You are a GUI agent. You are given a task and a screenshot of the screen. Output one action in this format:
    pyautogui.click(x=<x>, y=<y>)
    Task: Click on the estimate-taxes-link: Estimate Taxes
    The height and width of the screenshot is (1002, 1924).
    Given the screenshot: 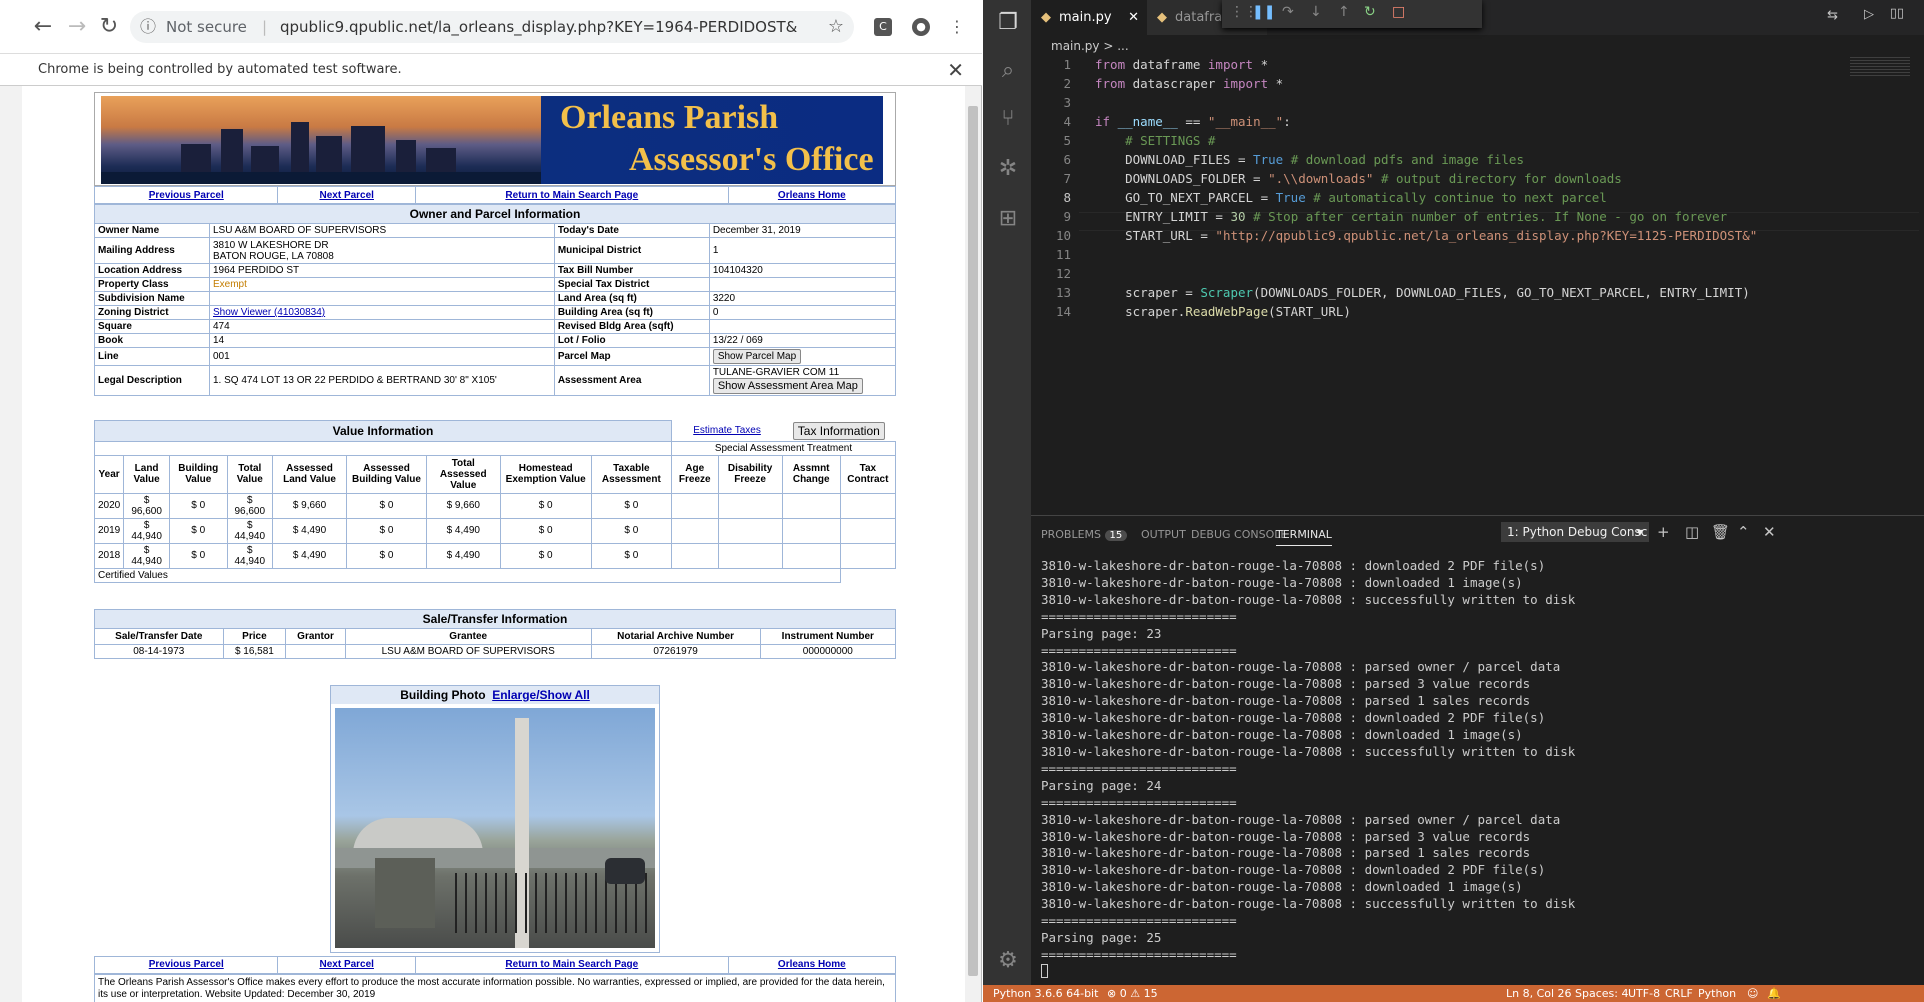 What is the action you would take?
    pyautogui.click(x=727, y=430)
    